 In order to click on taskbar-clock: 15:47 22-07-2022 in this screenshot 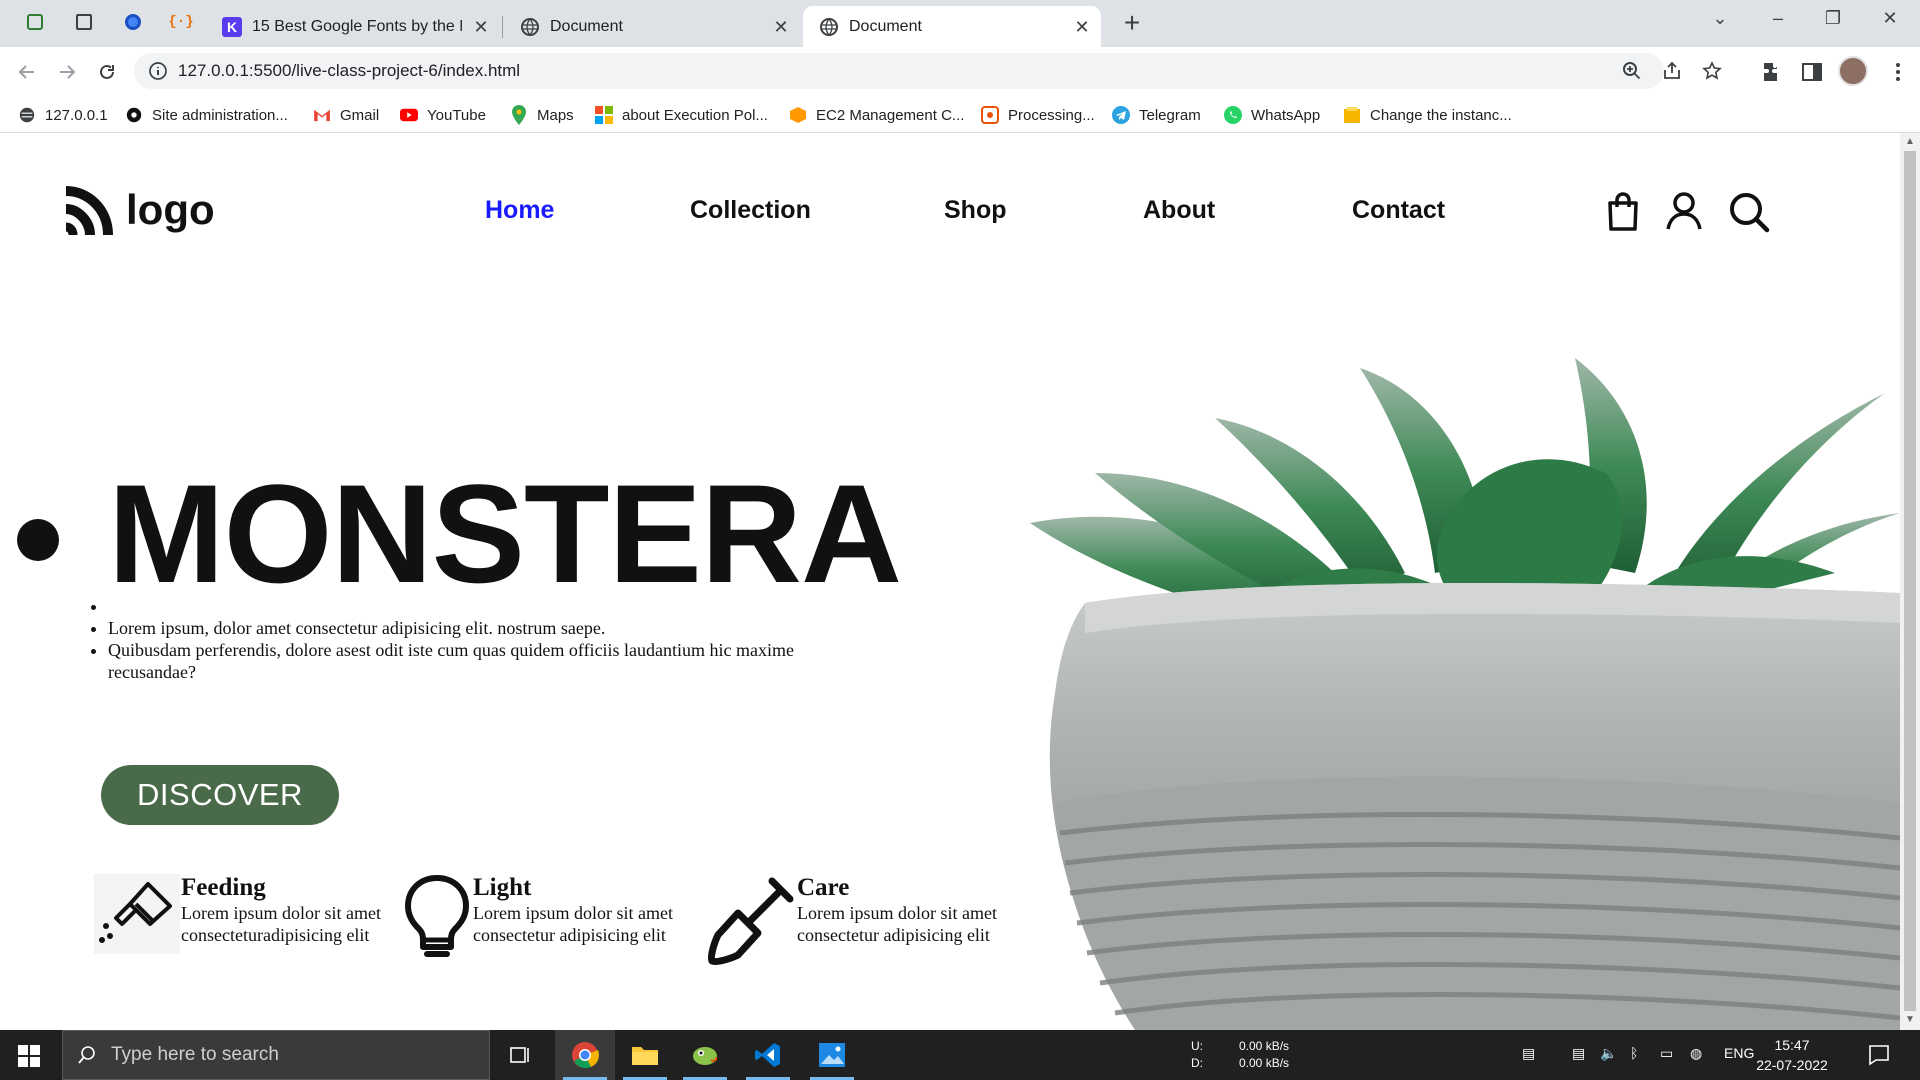, I will do `click(1792, 1055)`.